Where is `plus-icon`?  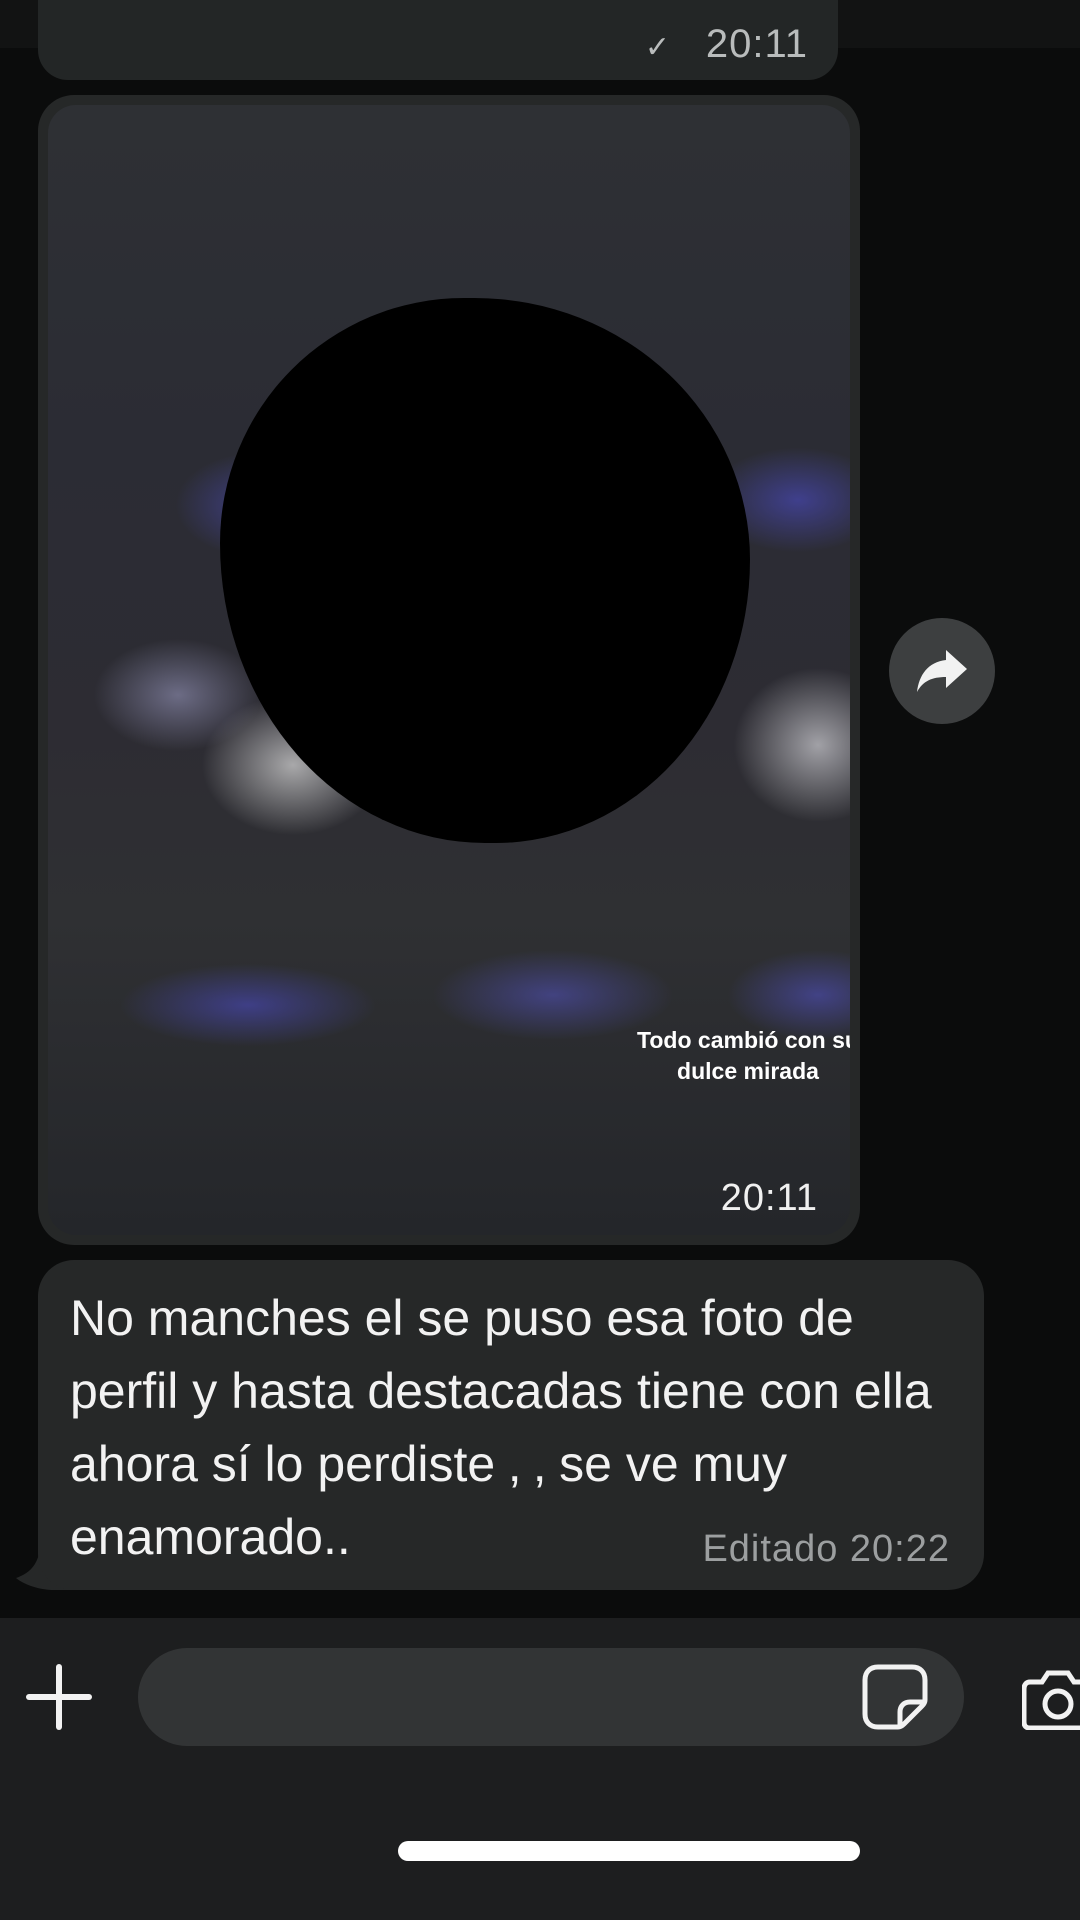 plus-icon is located at coordinates (59, 1697).